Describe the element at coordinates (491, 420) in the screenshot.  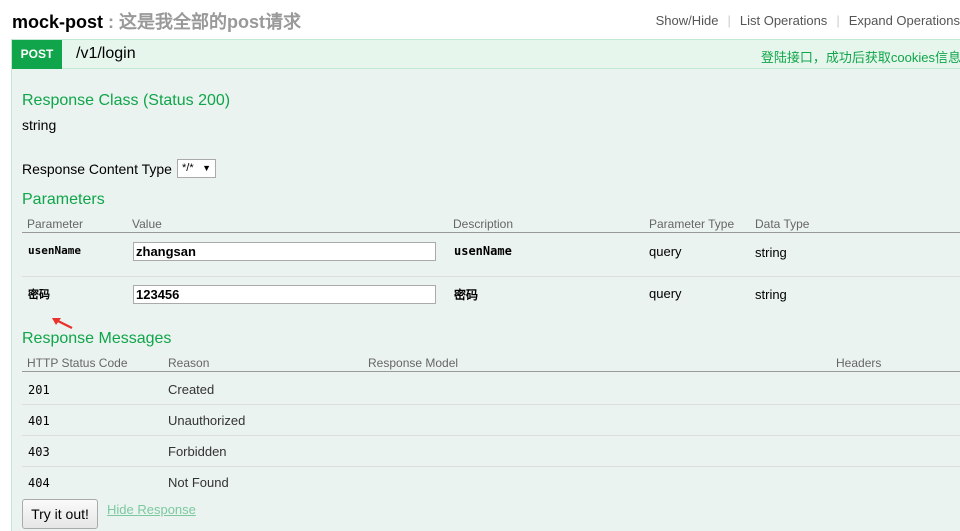
I see `response-row: 401 Unauthorized` at that location.